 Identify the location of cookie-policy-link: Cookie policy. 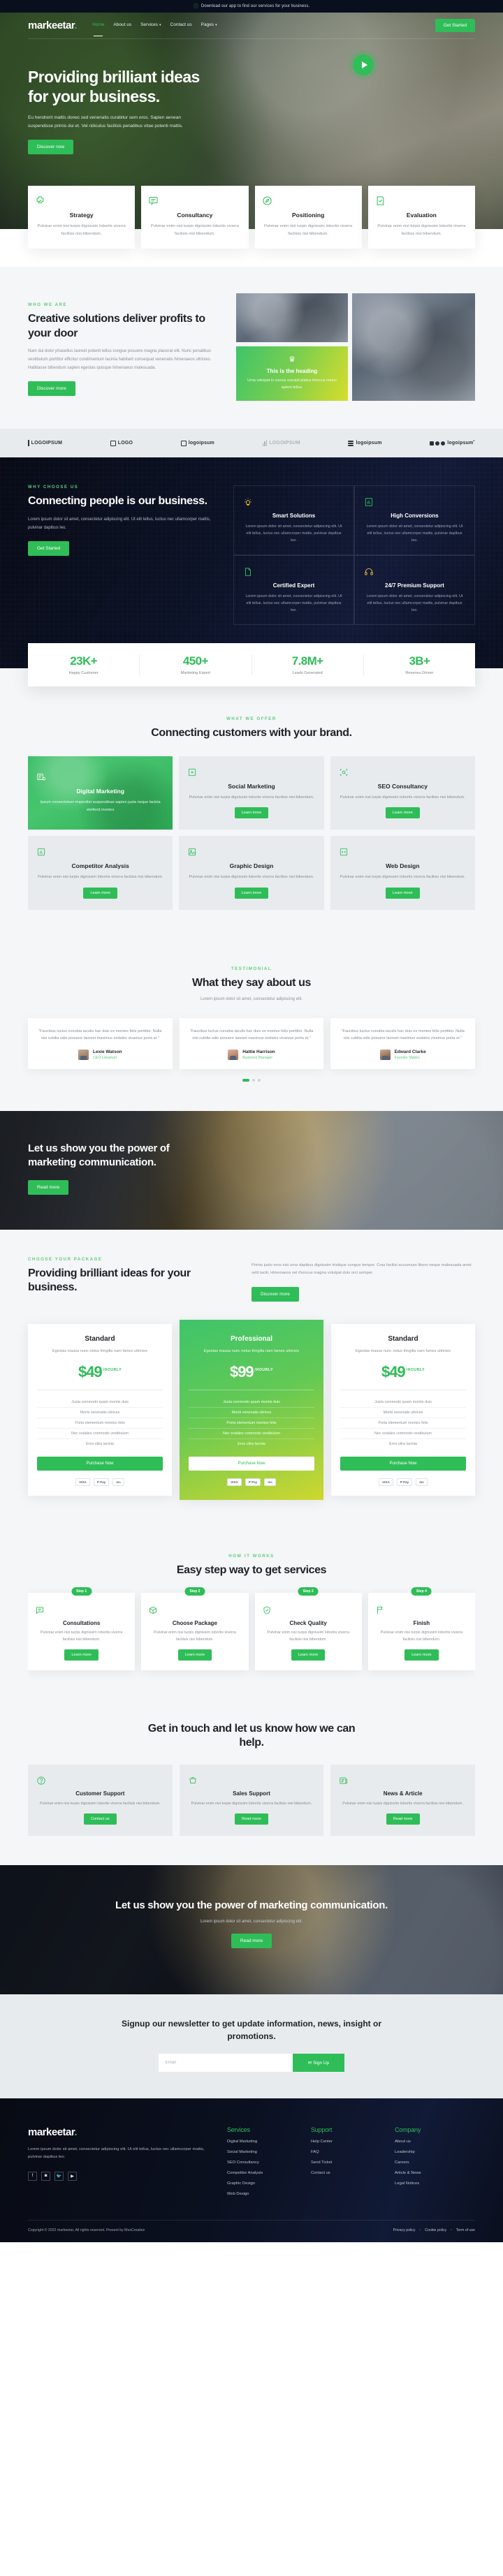
(436, 2230).